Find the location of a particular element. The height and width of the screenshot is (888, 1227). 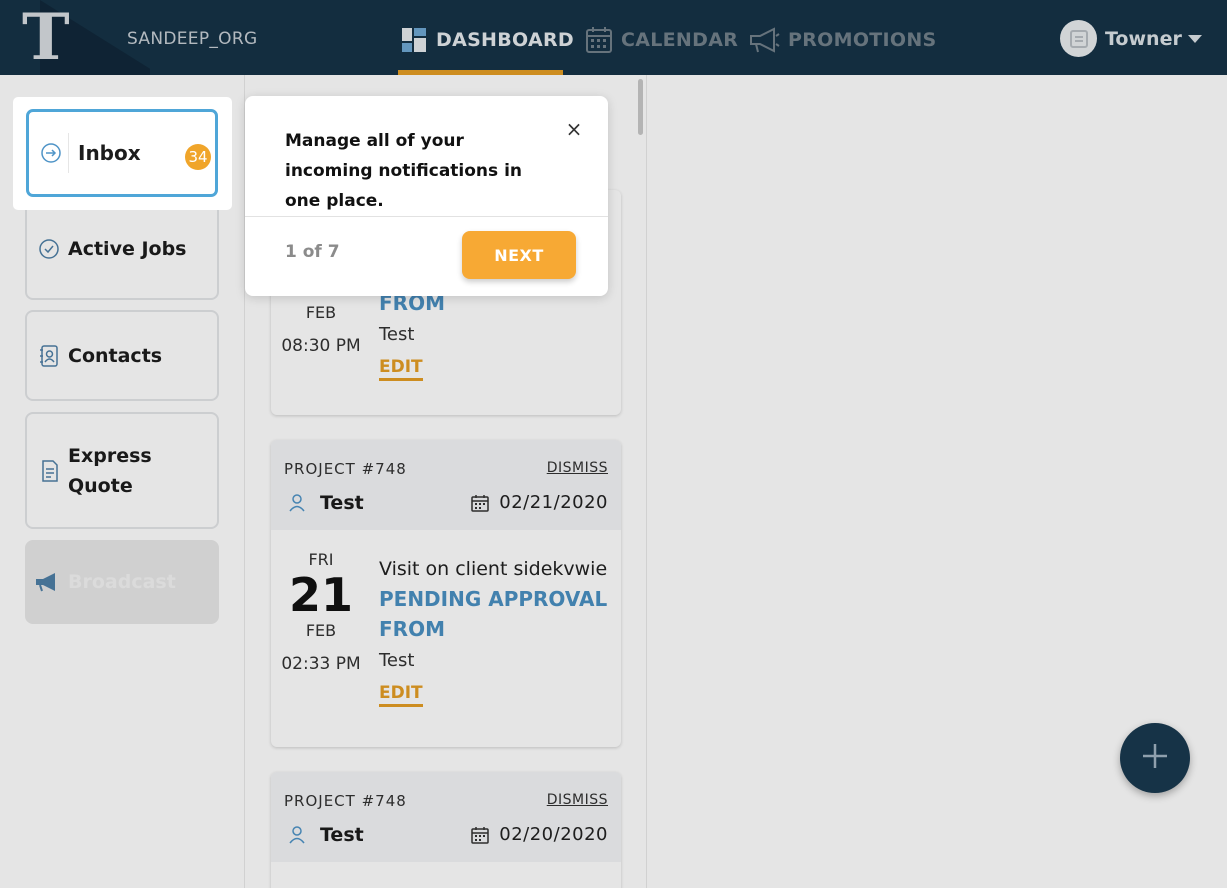

arrow-circle-icon is located at coordinates (51, 153).